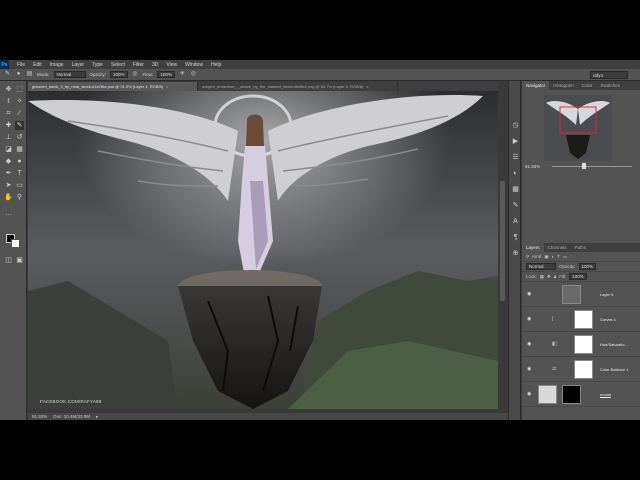 The width and height of the screenshot is (640, 480). I want to click on tab-histogram: Histogram, so click(563, 85).